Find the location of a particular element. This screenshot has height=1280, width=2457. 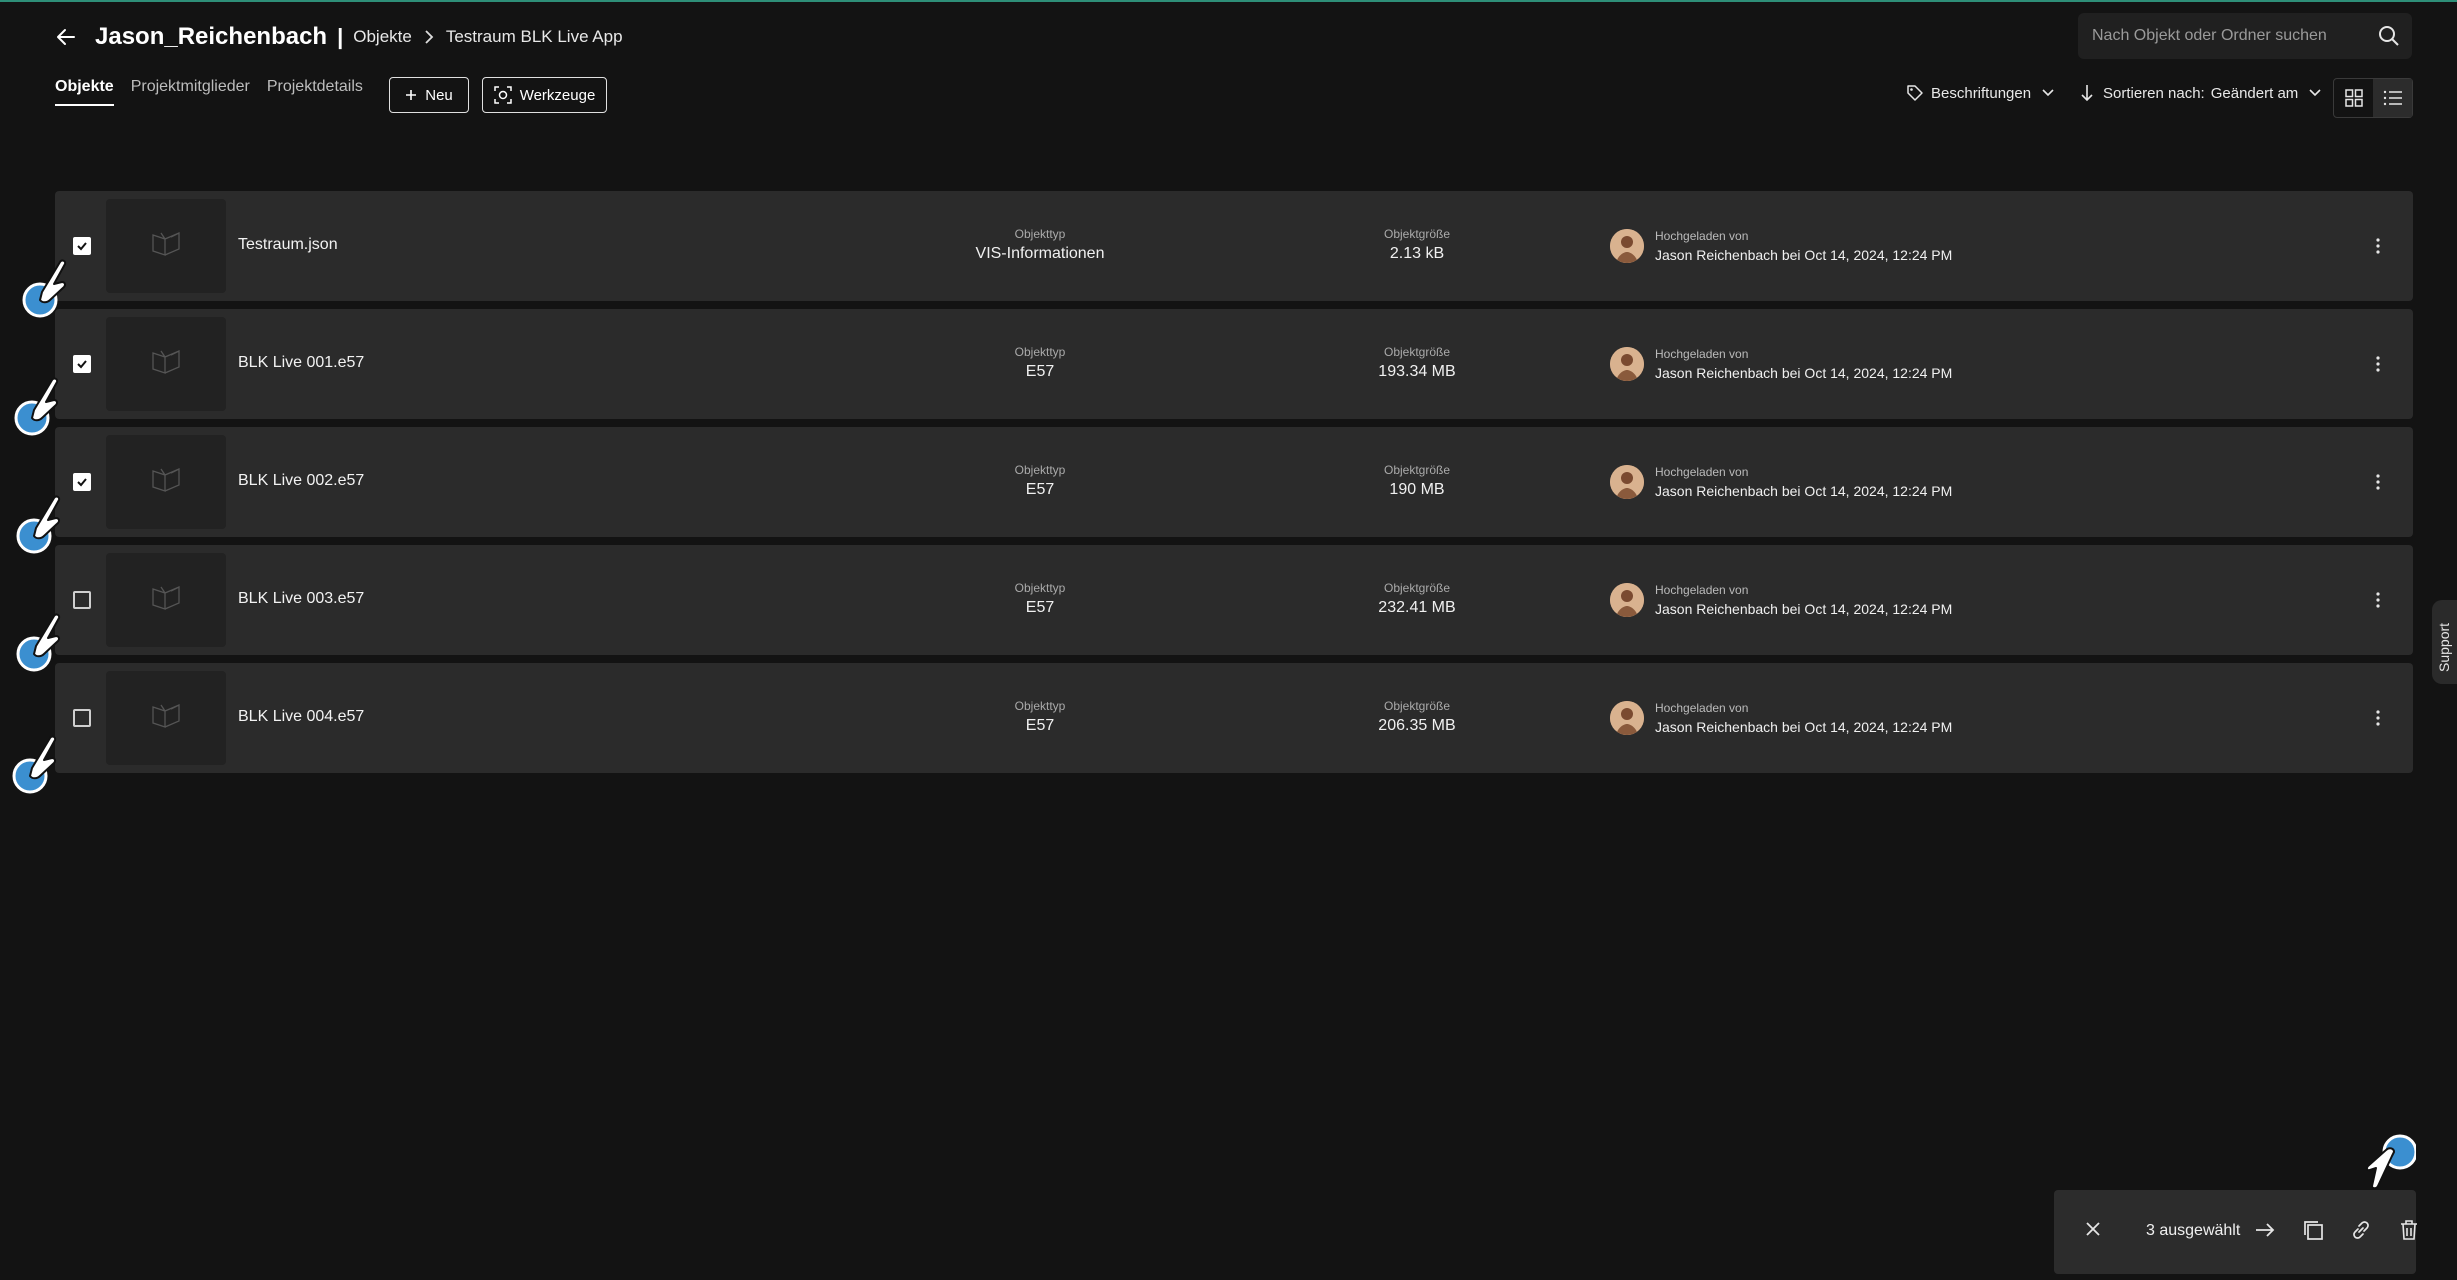

tools-button: Werkzeuge is located at coordinates (544, 95).